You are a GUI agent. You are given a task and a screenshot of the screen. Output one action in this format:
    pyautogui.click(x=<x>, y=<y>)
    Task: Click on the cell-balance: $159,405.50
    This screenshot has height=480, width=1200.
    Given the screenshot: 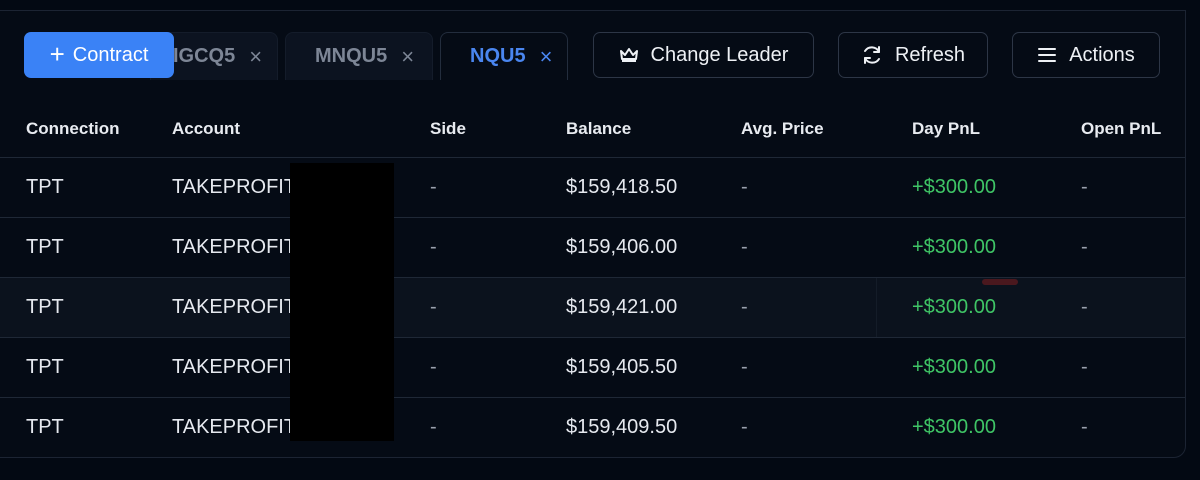 What is the action you would take?
    pyautogui.click(x=622, y=367)
    